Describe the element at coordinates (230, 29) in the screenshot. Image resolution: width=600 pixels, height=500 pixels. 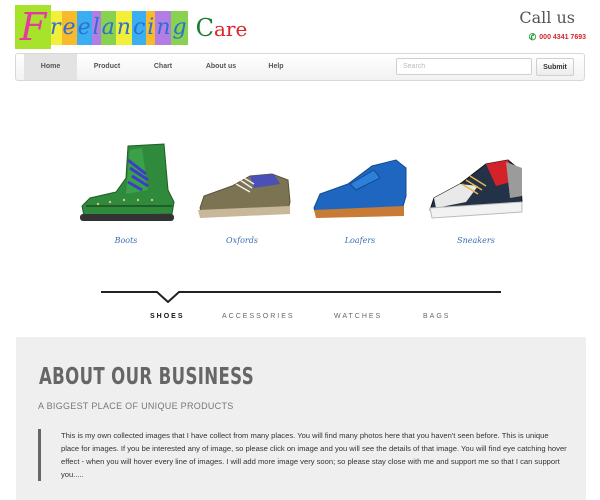
I see `logo-care-rest: are` at that location.